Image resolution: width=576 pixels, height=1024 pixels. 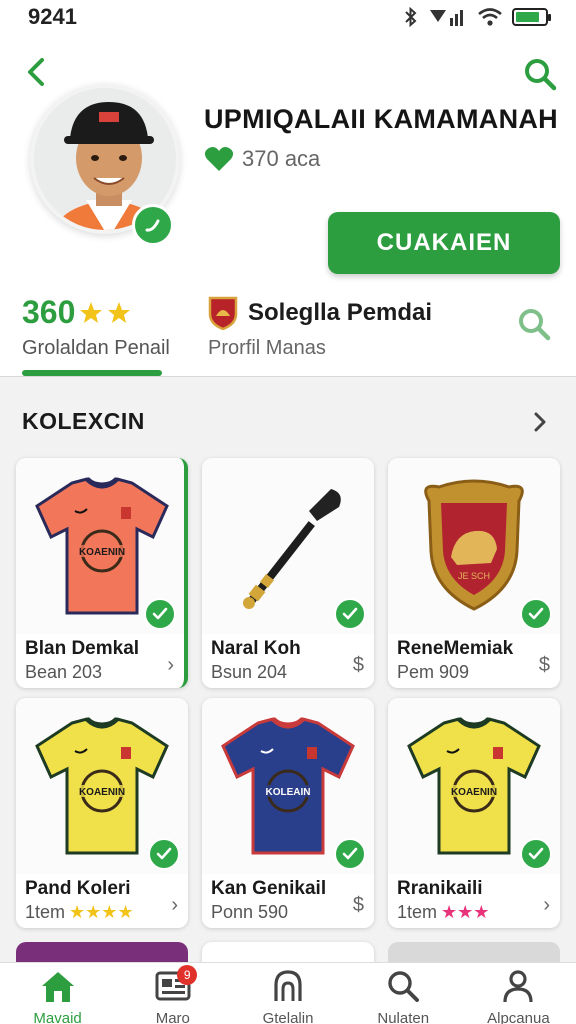 I want to click on points-stat: 360, so click(x=76, y=312).